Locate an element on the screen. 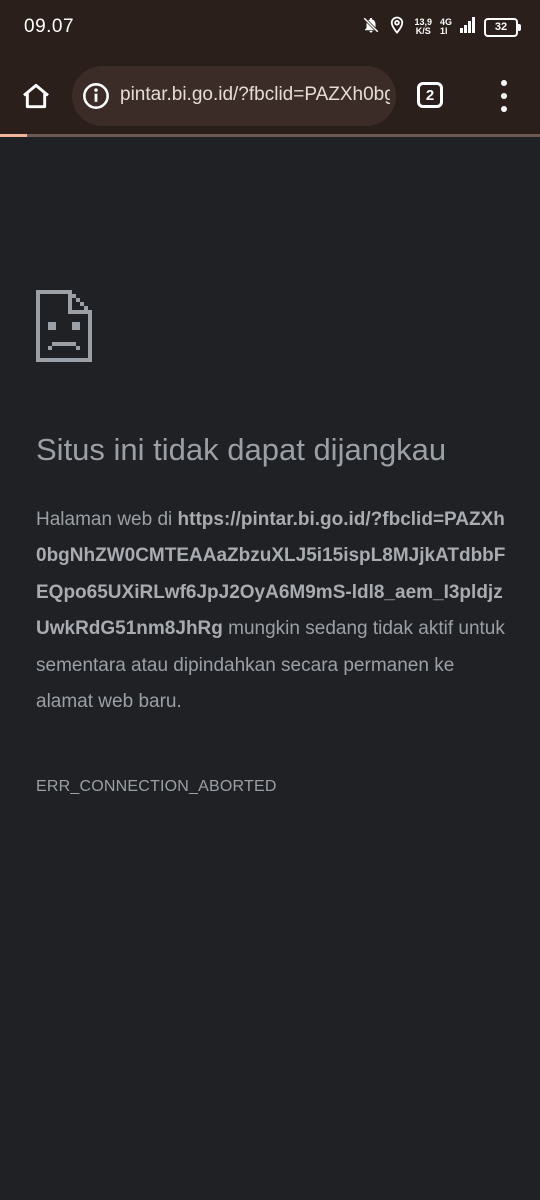 The width and height of the screenshot is (540, 1200). location-icon is located at coordinates (397, 27).